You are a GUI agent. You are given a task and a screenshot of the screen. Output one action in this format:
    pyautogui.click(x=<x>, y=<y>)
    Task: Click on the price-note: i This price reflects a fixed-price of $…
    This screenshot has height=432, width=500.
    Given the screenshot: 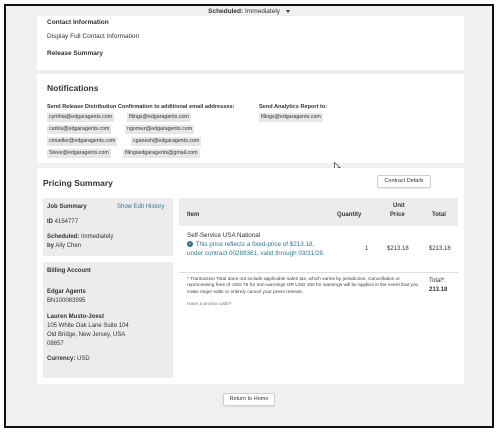 What is the action you would take?
    pyautogui.click(x=258, y=249)
    